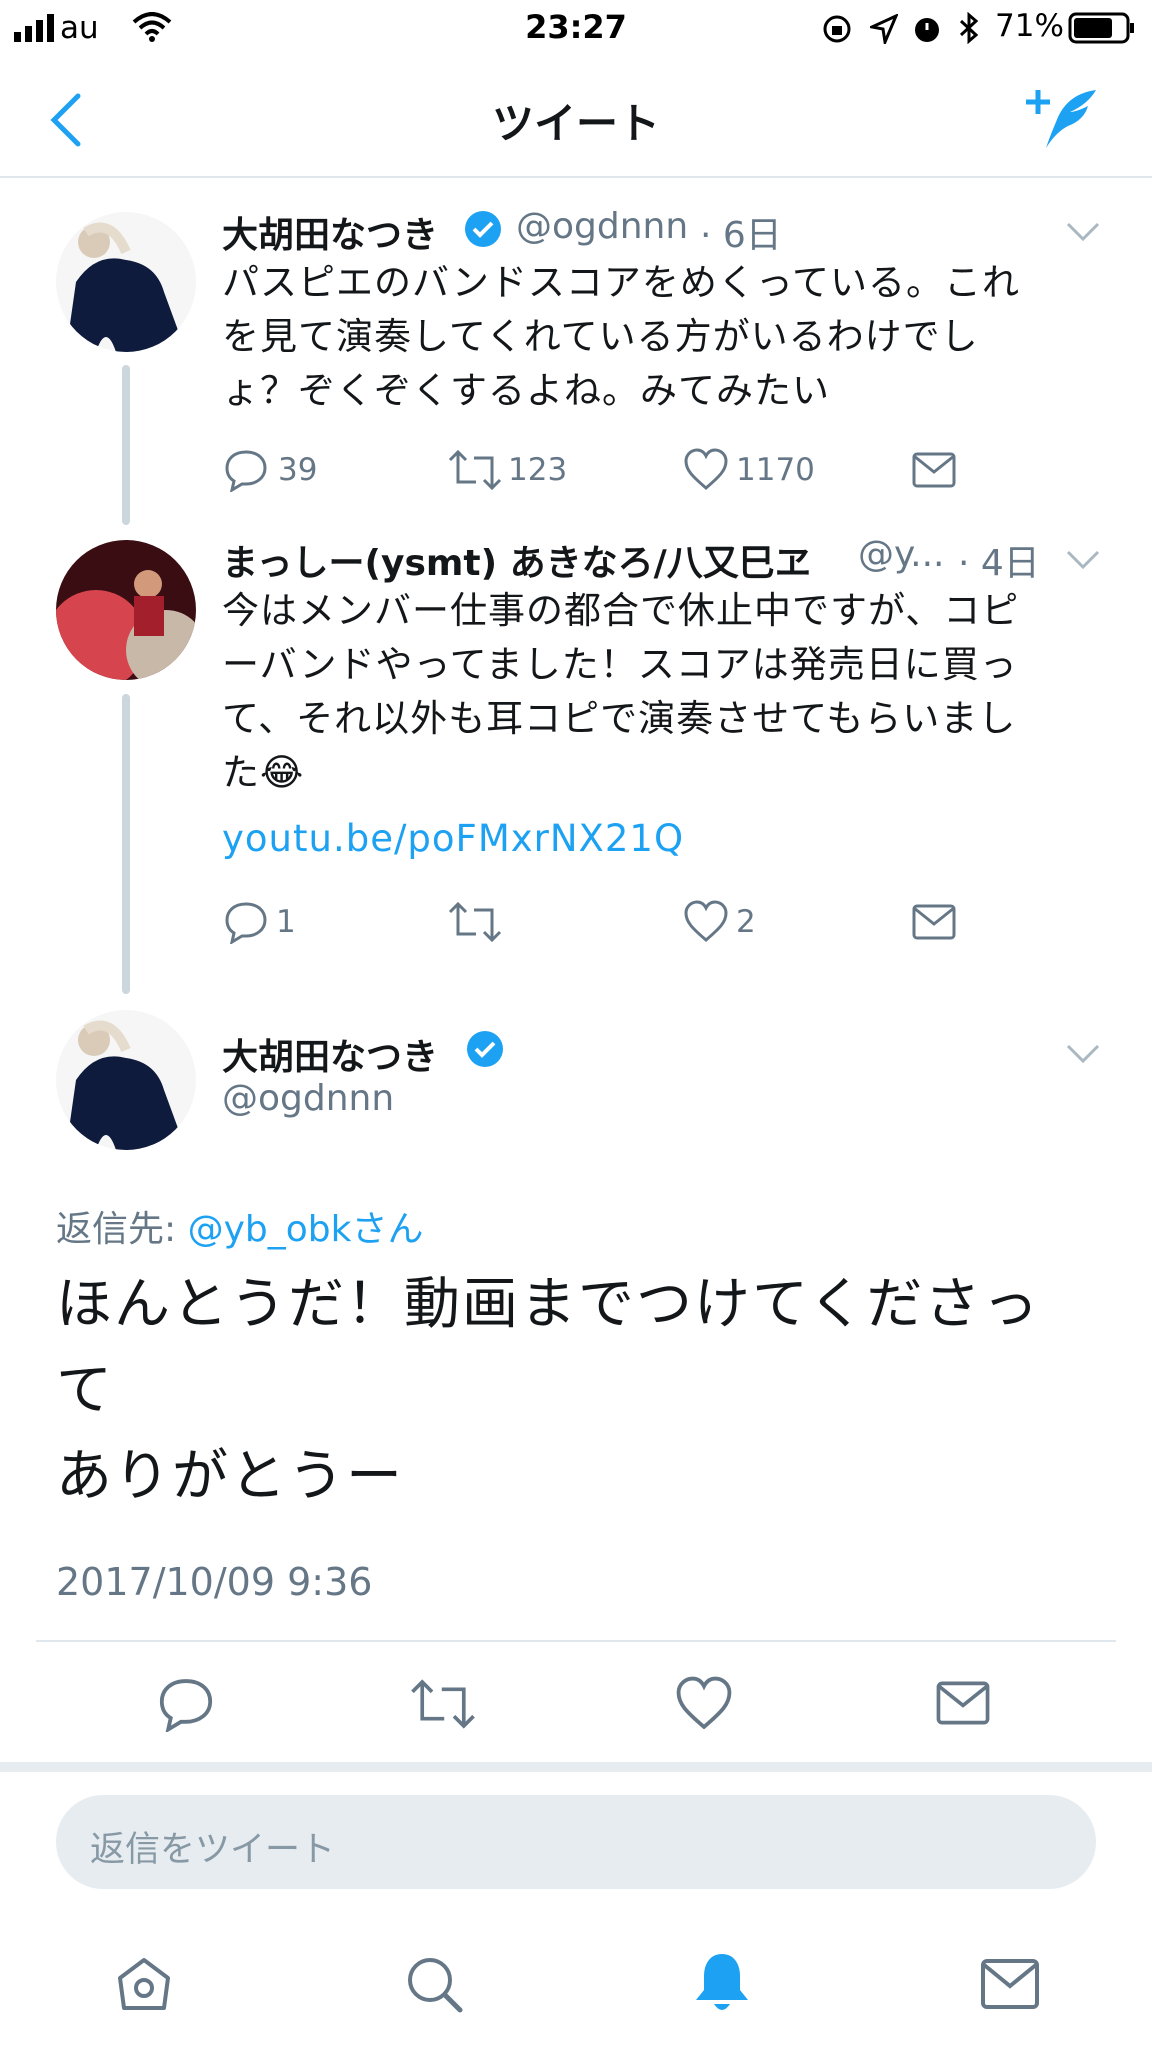  What do you see at coordinates (286, 922) in the screenshot?
I see `reply-count: 1` at bounding box center [286, 922].